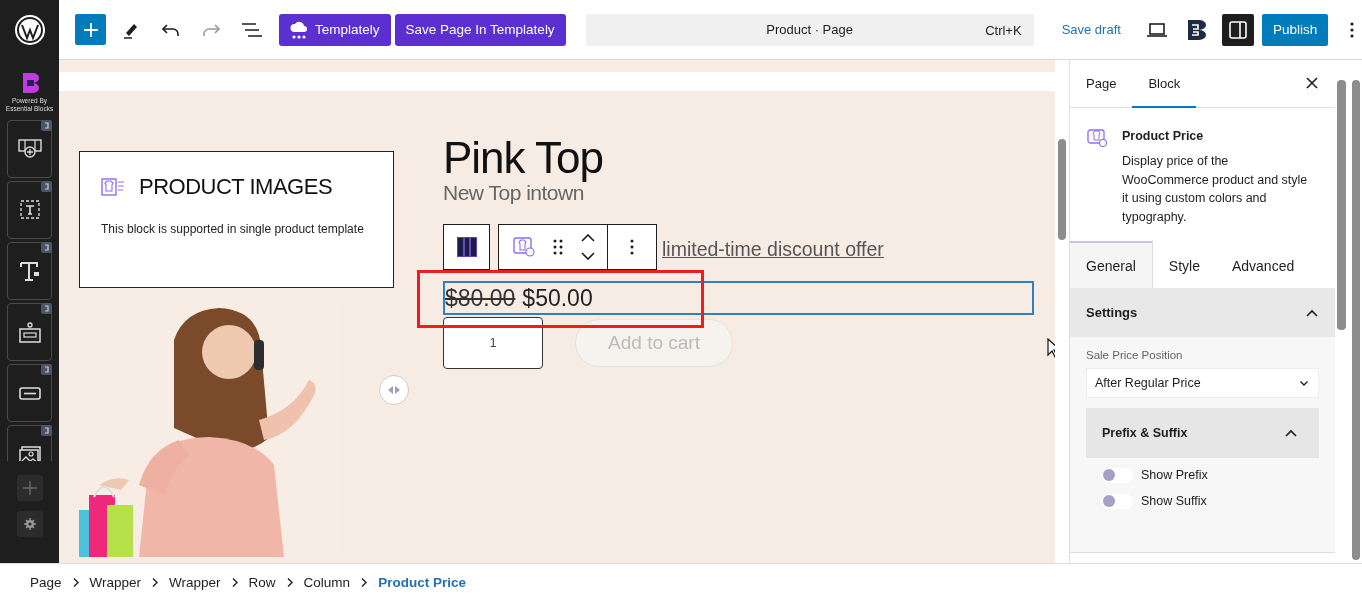  I want to click on offer-link: limited-time discount offer, so click(773, 249).